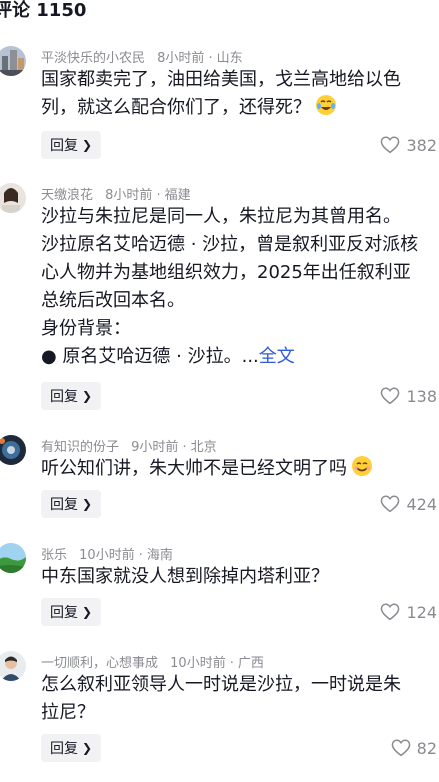  I want to click on comment-location: 北京, so click(203, 447).